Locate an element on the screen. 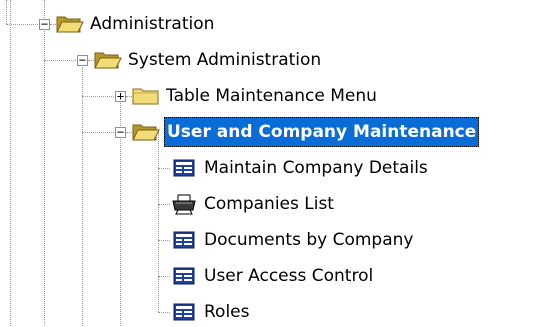  printer-icon is located at coordinates (184, 204).